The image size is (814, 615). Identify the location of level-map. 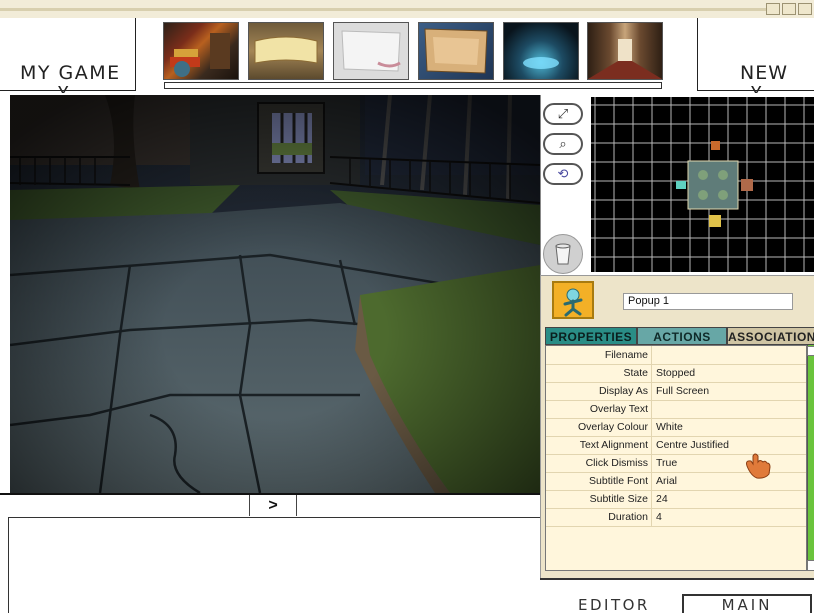
(702, 184).